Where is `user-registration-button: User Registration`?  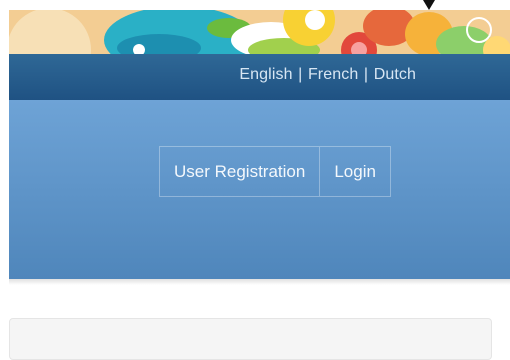 user-registration-button: User Registration is located at coordinates (239, 171).